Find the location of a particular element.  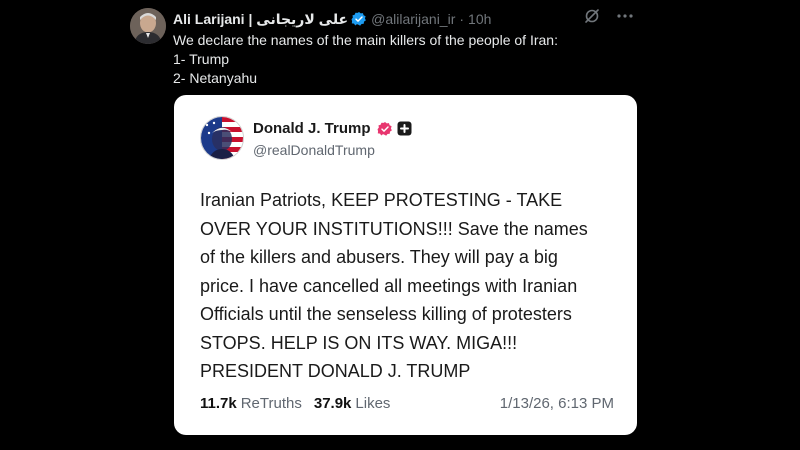

likes-count: 37.9k is located at coordinates (333, 403).